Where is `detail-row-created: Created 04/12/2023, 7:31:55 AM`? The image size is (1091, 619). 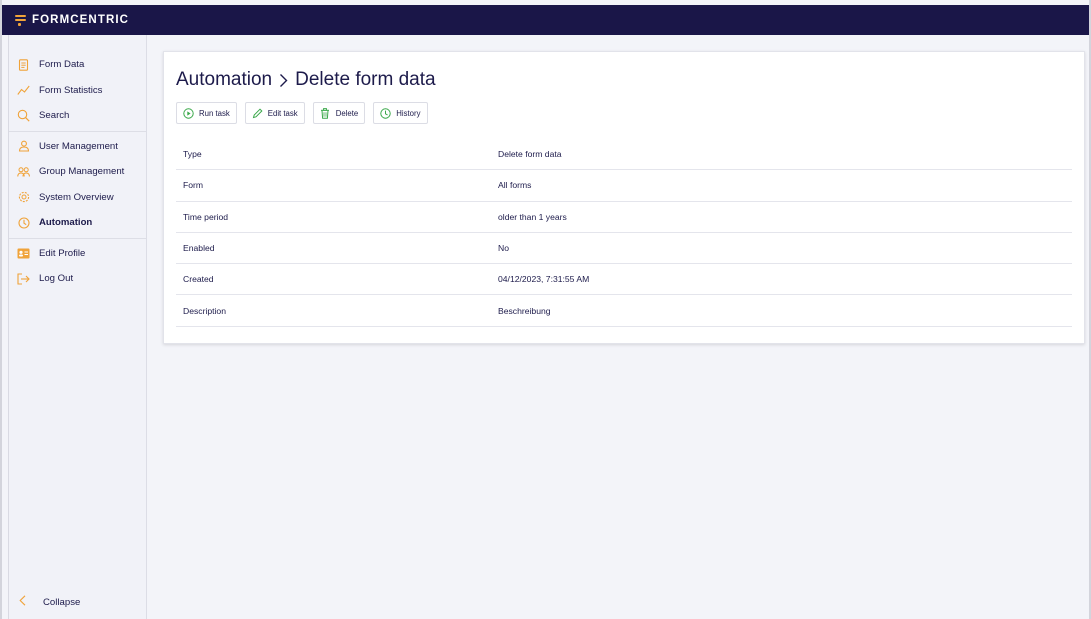 detail-row-created: Created 04/12/2023, 7:31:55 AM is located at coordinates (624, 280).